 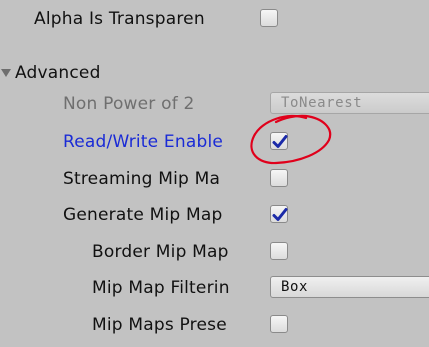 I want to click on generate-mip-maps-row: Generate Mip Map, so click(x=214, y=214).